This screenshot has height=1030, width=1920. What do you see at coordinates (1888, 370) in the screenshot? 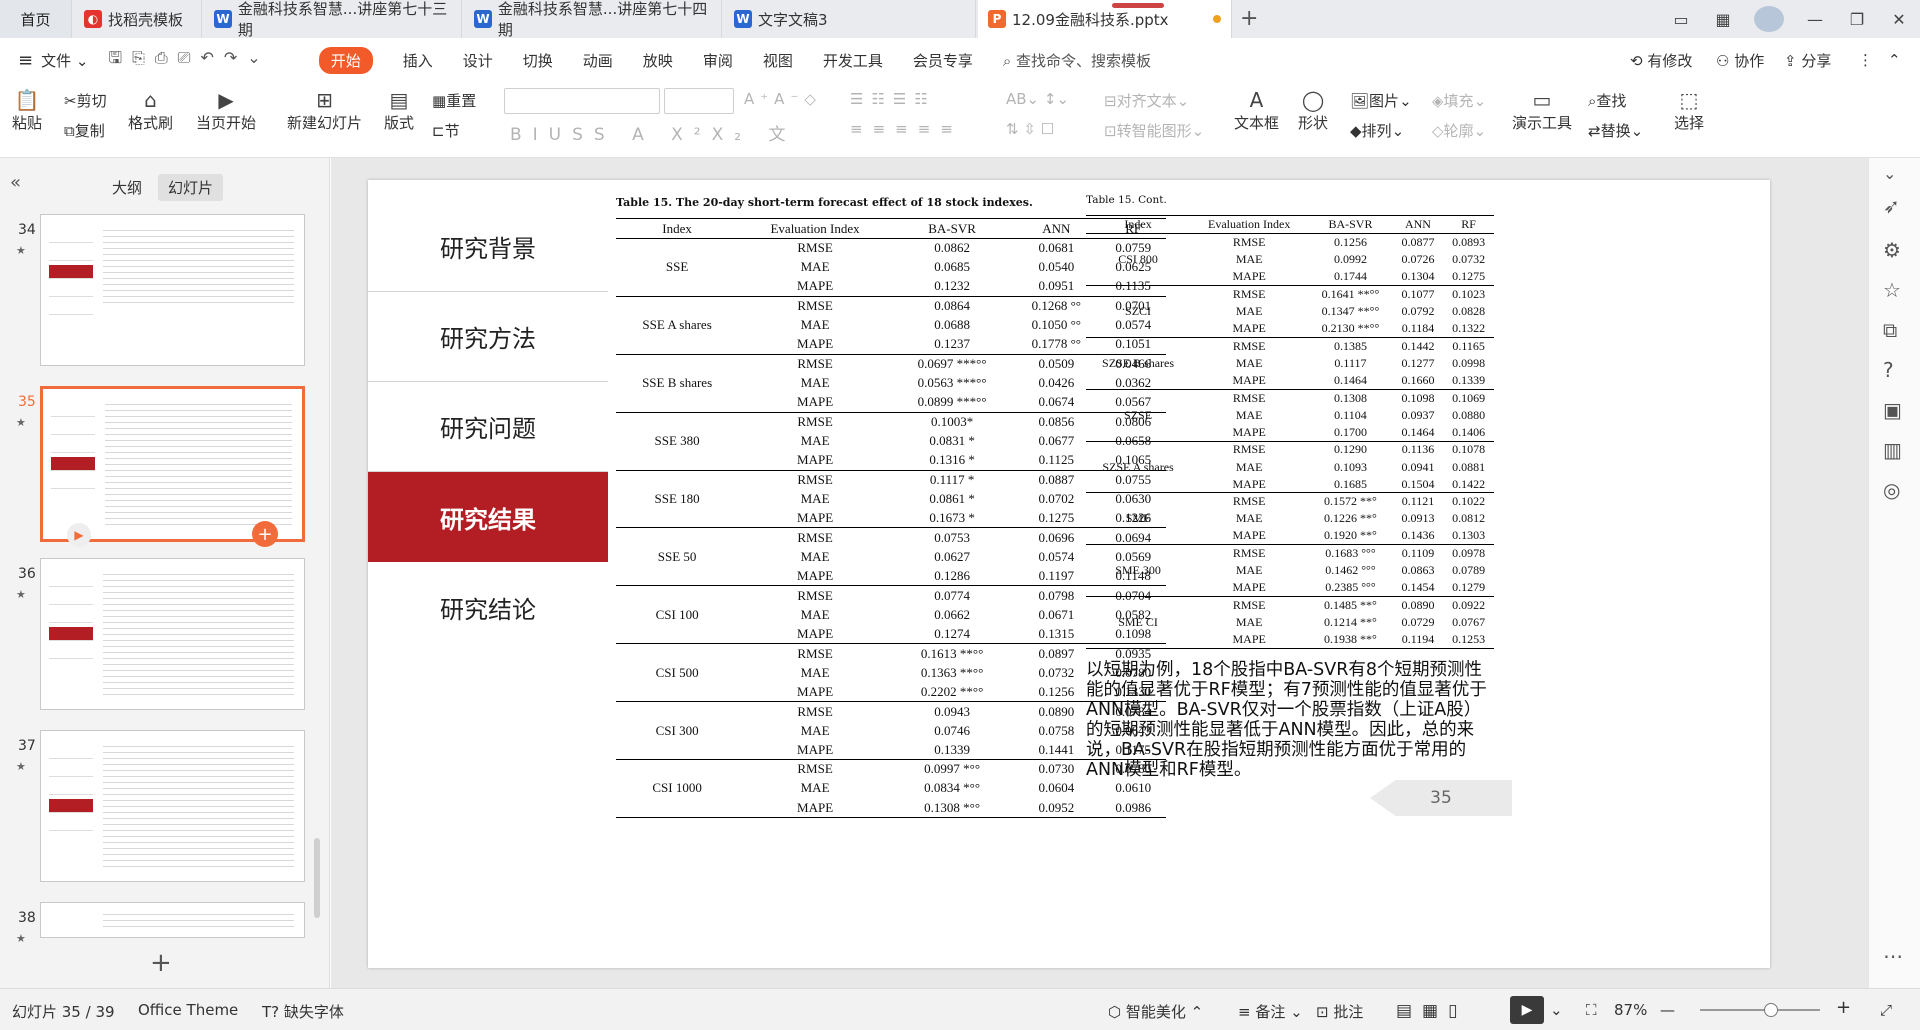
I see `help-icon: ?` at bounding box center [1888, 370].